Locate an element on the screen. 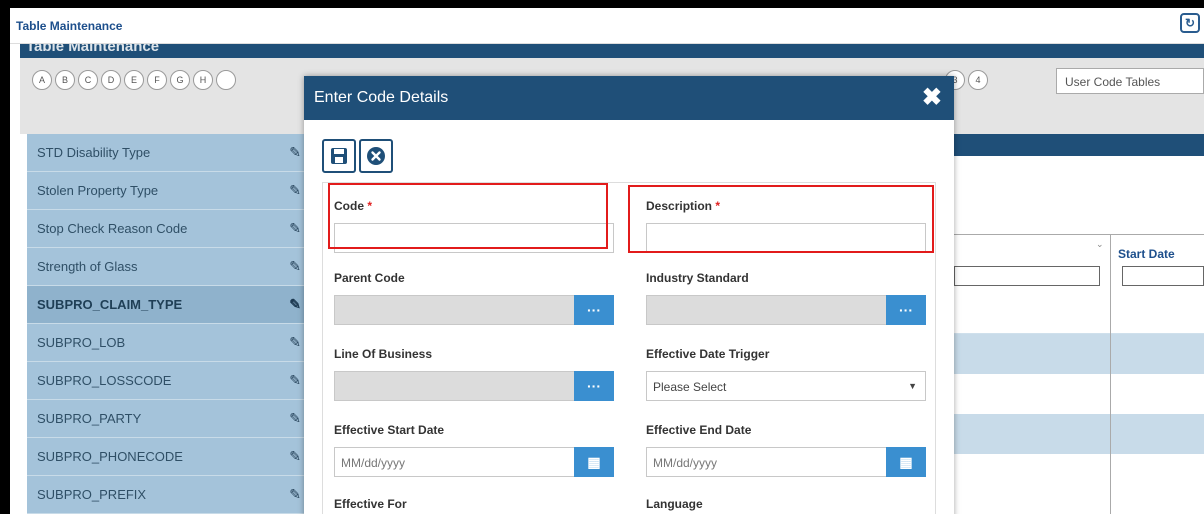 The width and height of the screenshot is (1204, 514). effective-end-date-label: Effective End Date is located at coordinates (699, 430).